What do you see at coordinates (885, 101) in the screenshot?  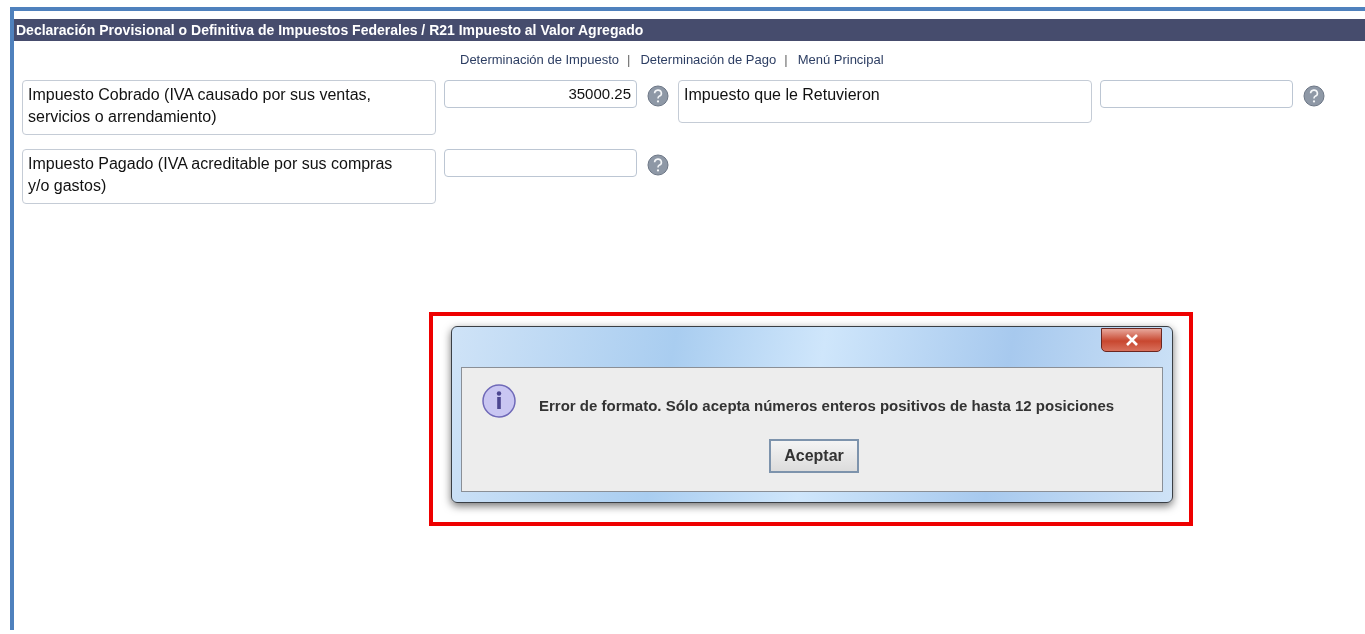 I see `field-label: Impuesto que le Retuvieron` at bounding box center [885, 101].